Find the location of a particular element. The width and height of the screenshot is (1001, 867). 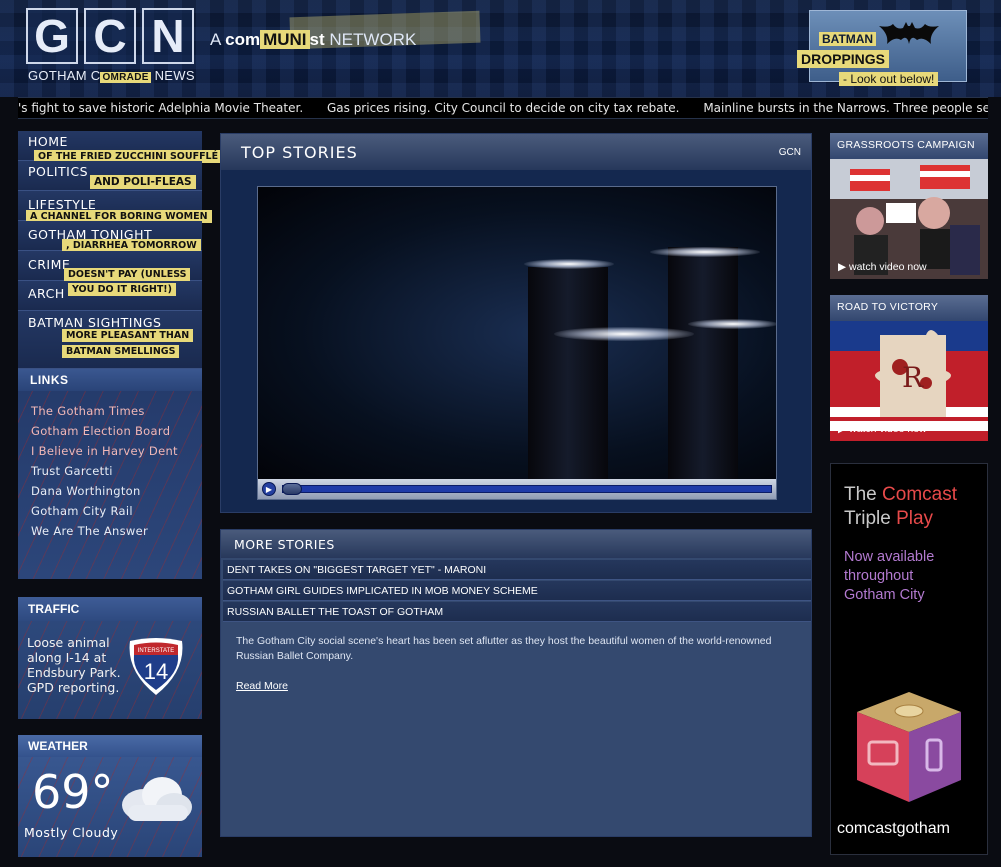

gcn-logo: G C N GOTHAM C OMRADE NEWS is located at coordinates (110, 49).